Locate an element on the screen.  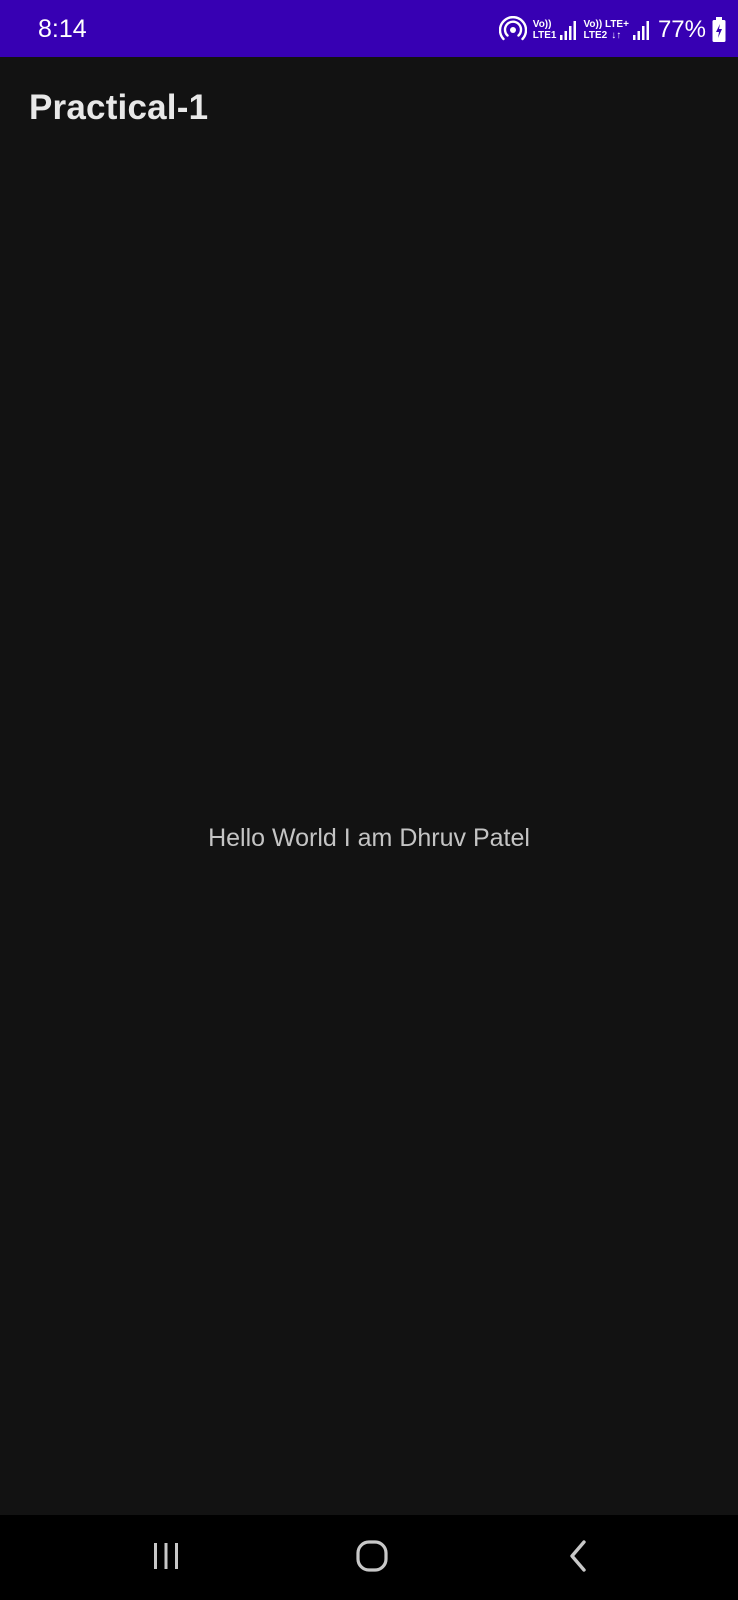
back-icon is located at coordinates (578, 1556).